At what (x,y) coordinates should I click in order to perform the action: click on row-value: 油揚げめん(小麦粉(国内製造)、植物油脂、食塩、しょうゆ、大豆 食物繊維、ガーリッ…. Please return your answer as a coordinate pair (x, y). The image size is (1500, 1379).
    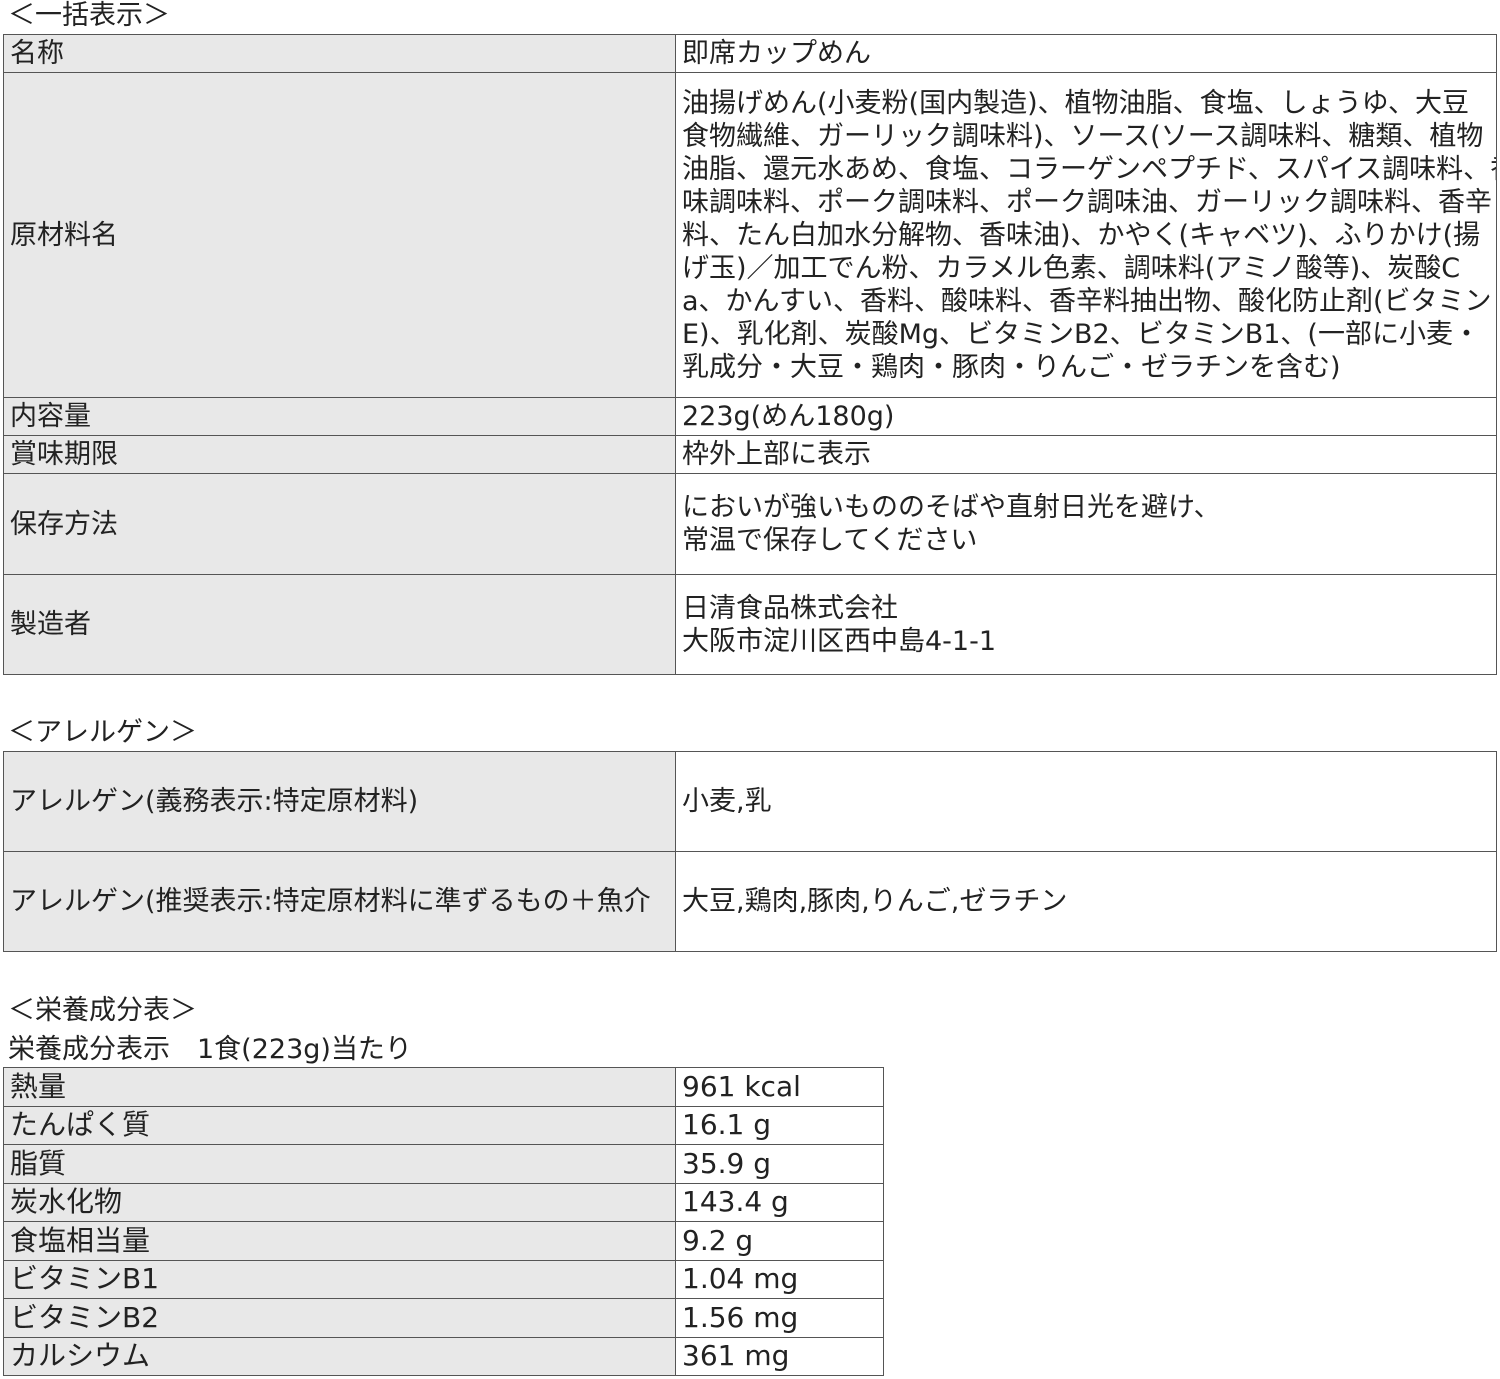
    Looking at the image, I should click on (1086, 235).